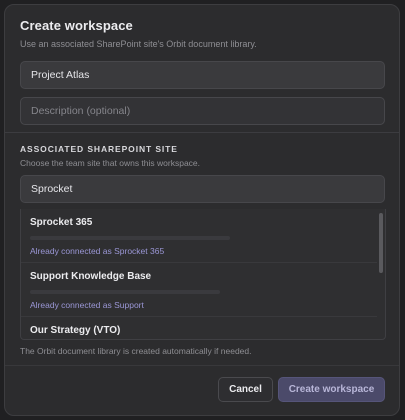 This screenshot has width=405, height=420. I want to click on site-option-our-strategy: Our Strategy (VTO), so click(199, 328).